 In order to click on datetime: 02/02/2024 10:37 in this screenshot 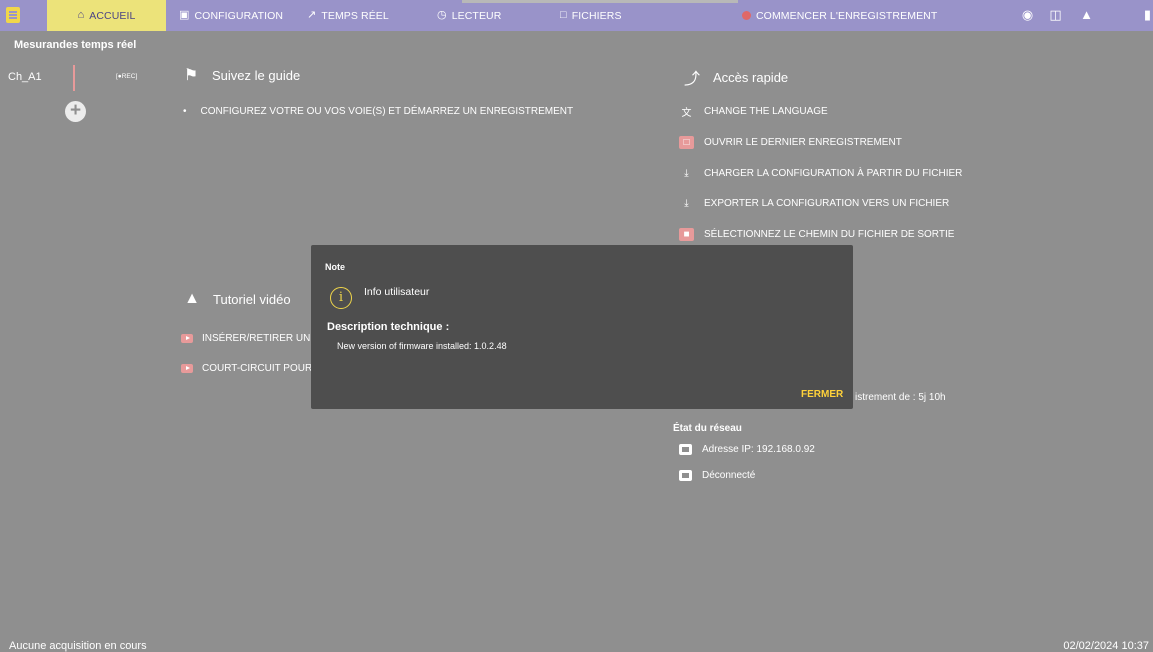, I will do `click(1106, 646)`.